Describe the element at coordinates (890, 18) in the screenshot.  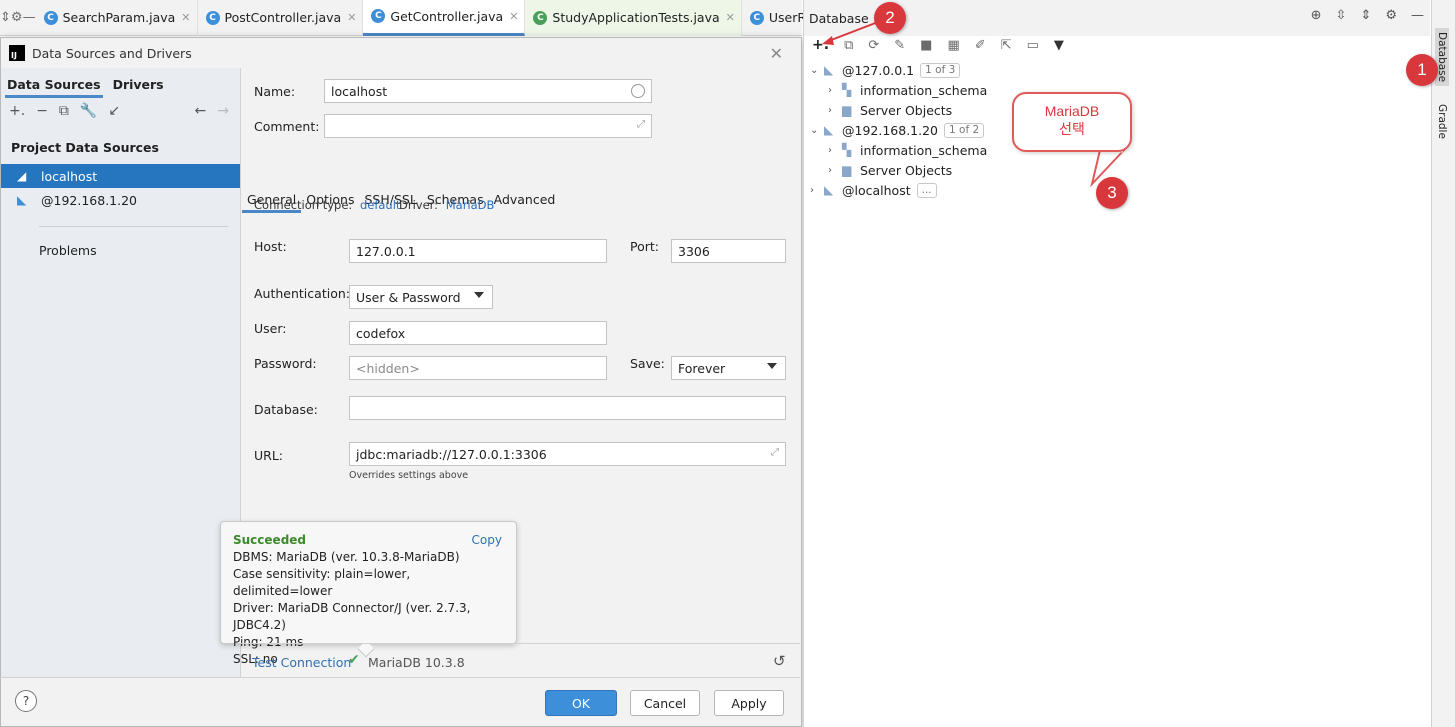
I see `step-marker-2: 2` at that location.